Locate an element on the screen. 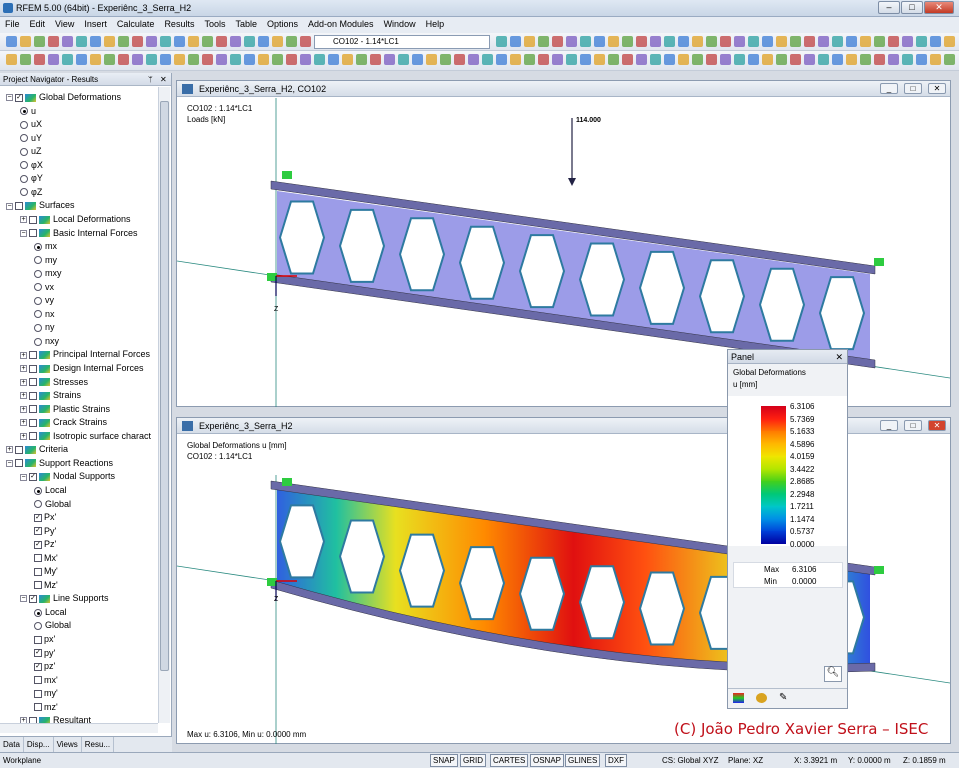 The image size is (959, 768). navigator-scrollbar is located at coordinates (164, 405).